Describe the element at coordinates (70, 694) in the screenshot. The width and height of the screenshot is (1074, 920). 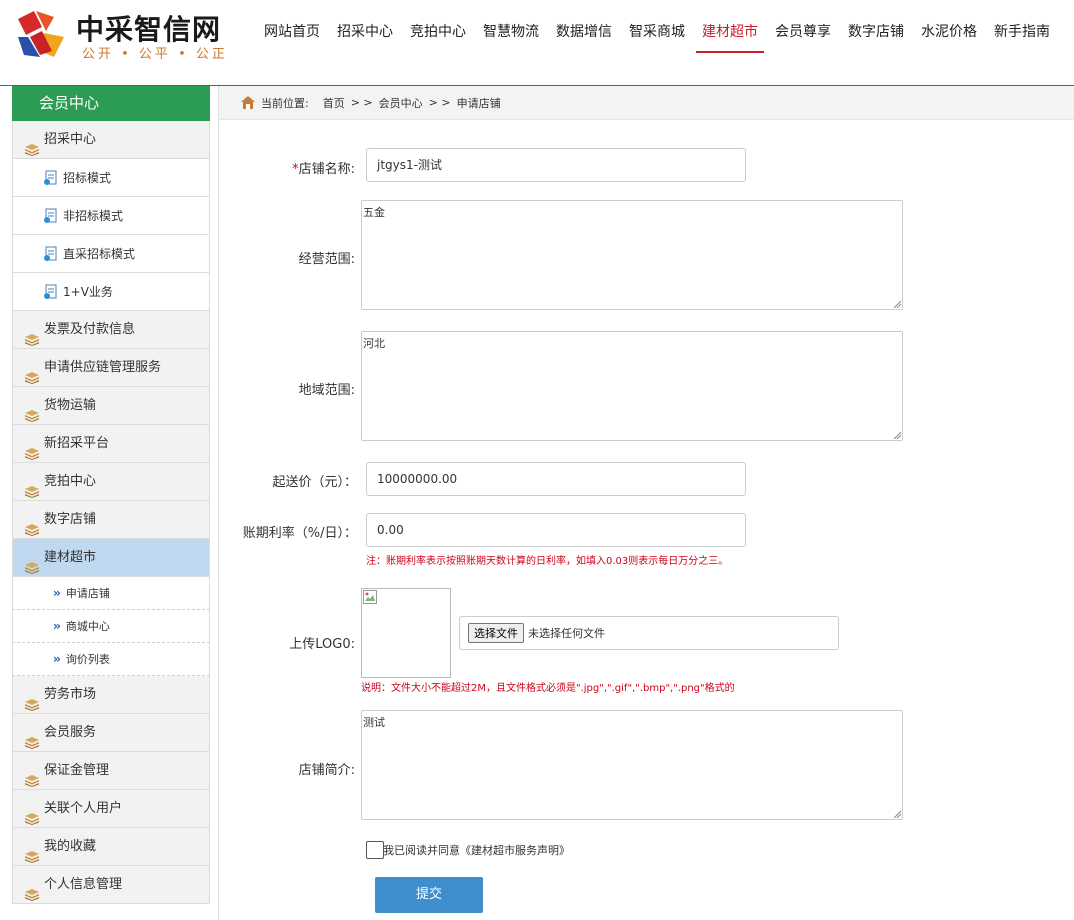
I see `sidebar-item-label: 劳务市场` at that location.